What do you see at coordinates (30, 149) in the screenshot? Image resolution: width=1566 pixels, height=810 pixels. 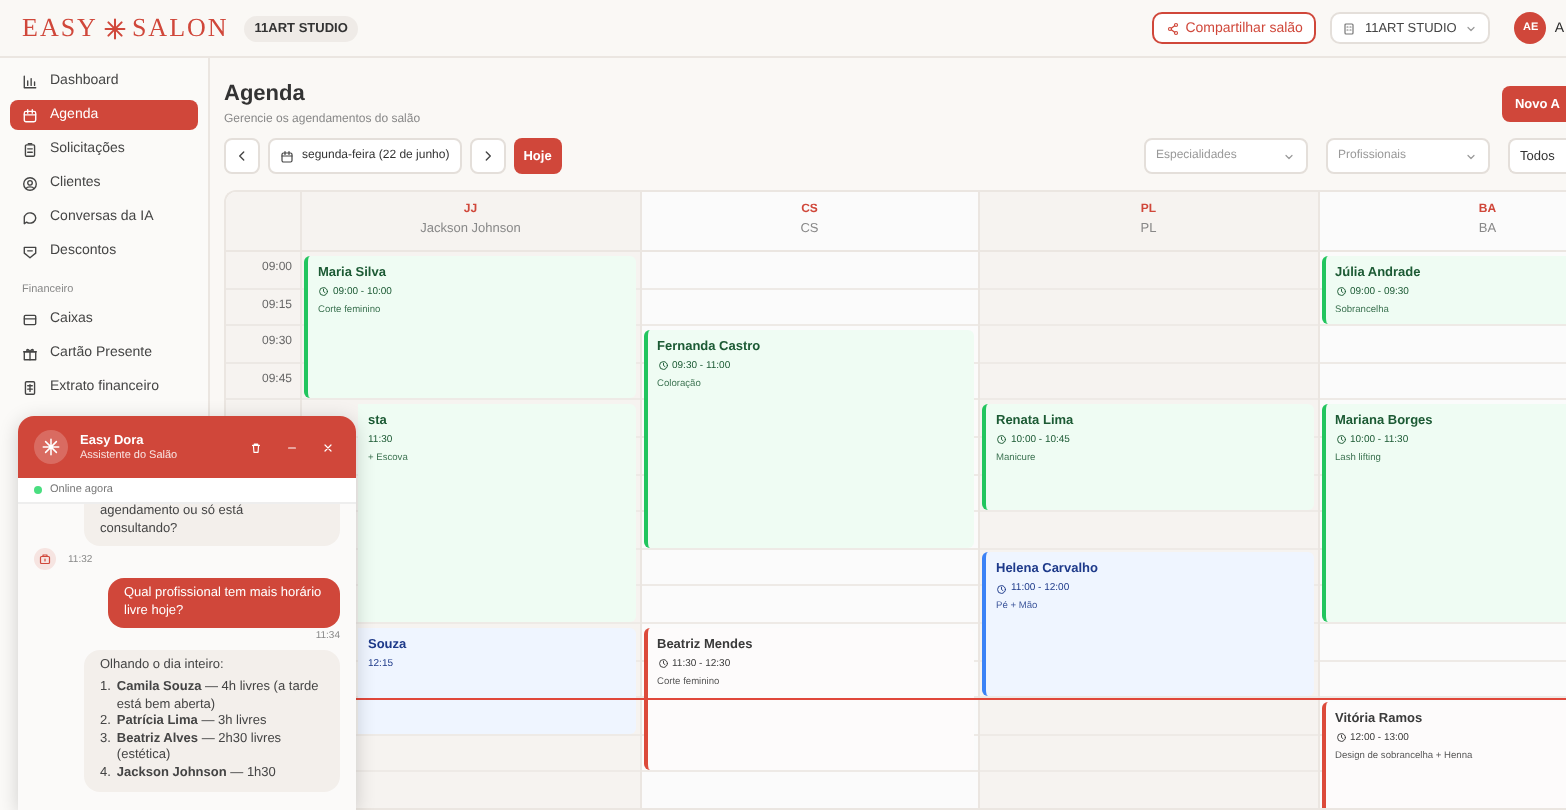 I see `clipboard-icon` at bounding box center [30, 149].